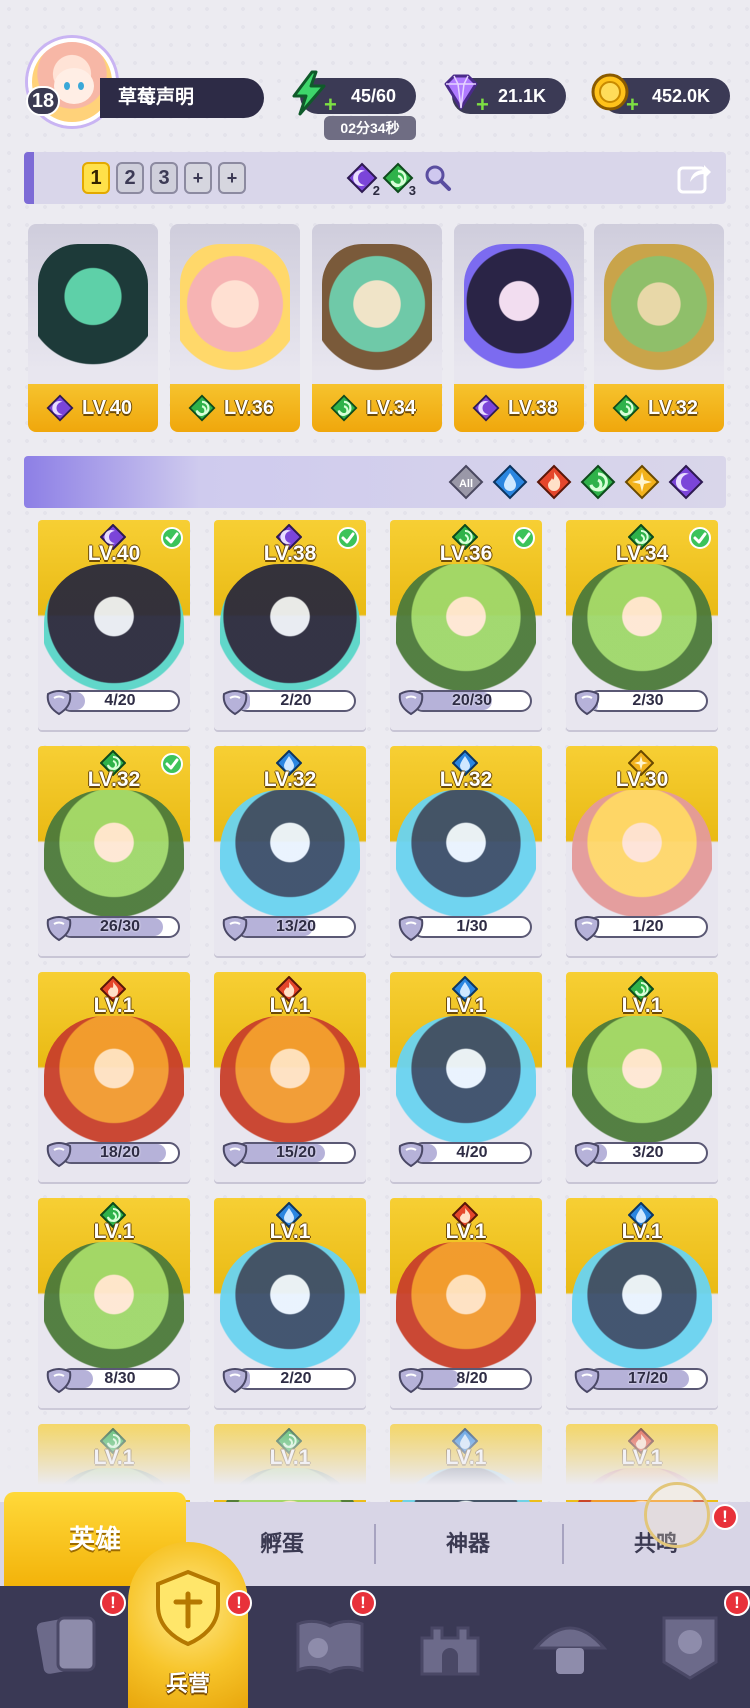  Describe the element at coordinates (296, 700) in the screenshot. I see `shard-progress-text: 2/20` at that location.